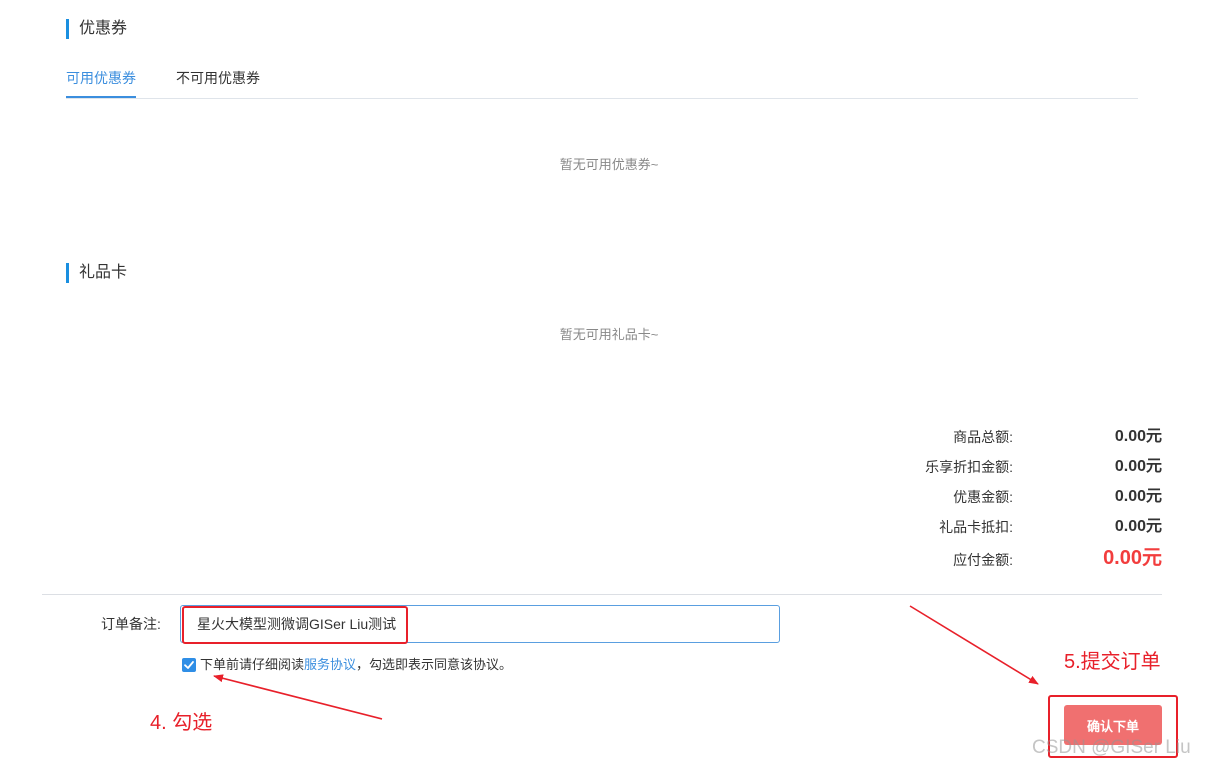 This screenshot has width=1218, height=767. What do you see at coordinates (298, 697) in the screenshot?
I see `annotation-arrow-step4` at bounding box center [298, 697].